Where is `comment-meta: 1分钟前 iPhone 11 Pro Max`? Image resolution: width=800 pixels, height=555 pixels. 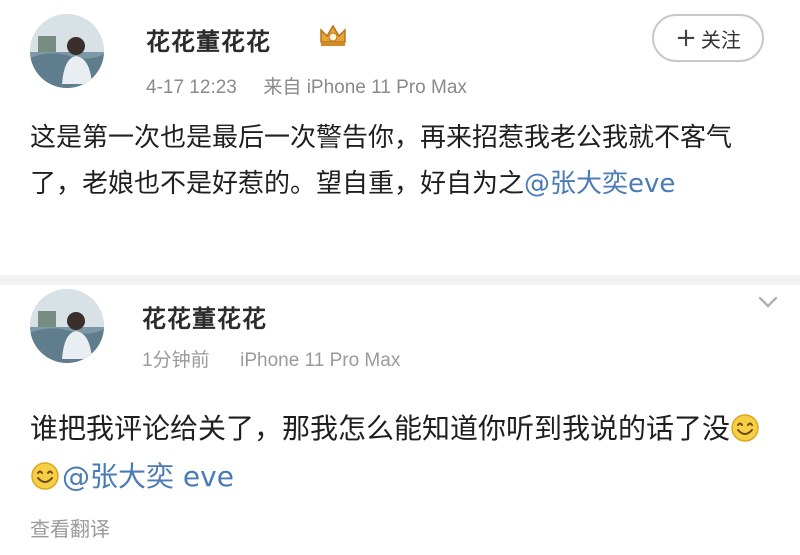 comment-meta: 1分钟前 iPhone 11 Pro Max is located at coordinates (271, 358).